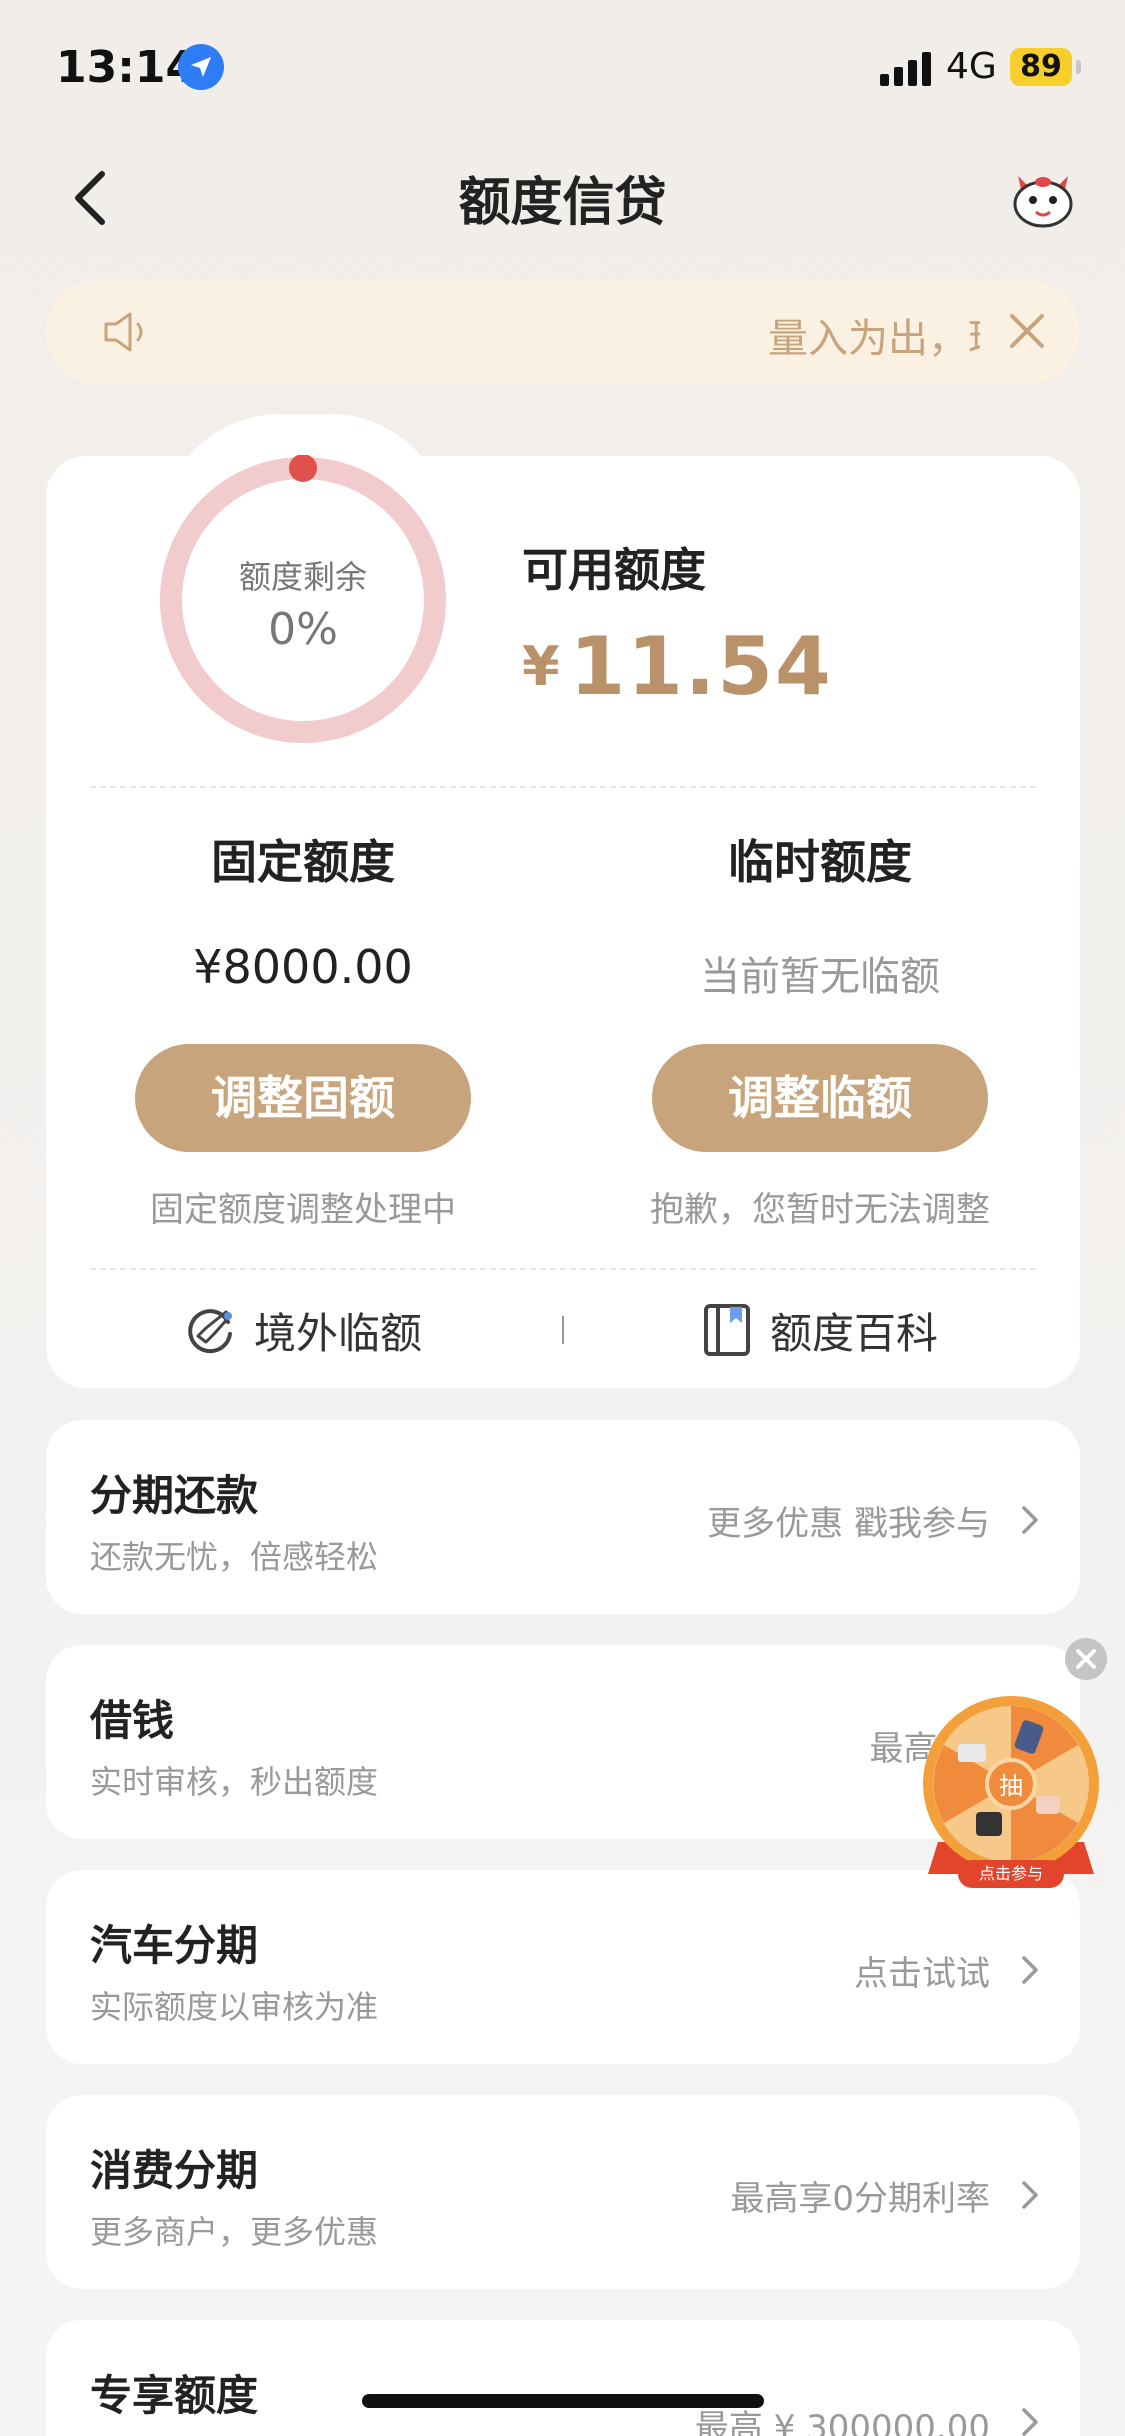  Describe the element at coordinates (562, 203) in the screenshot. I see `page-title: 额度信贷` at that location.